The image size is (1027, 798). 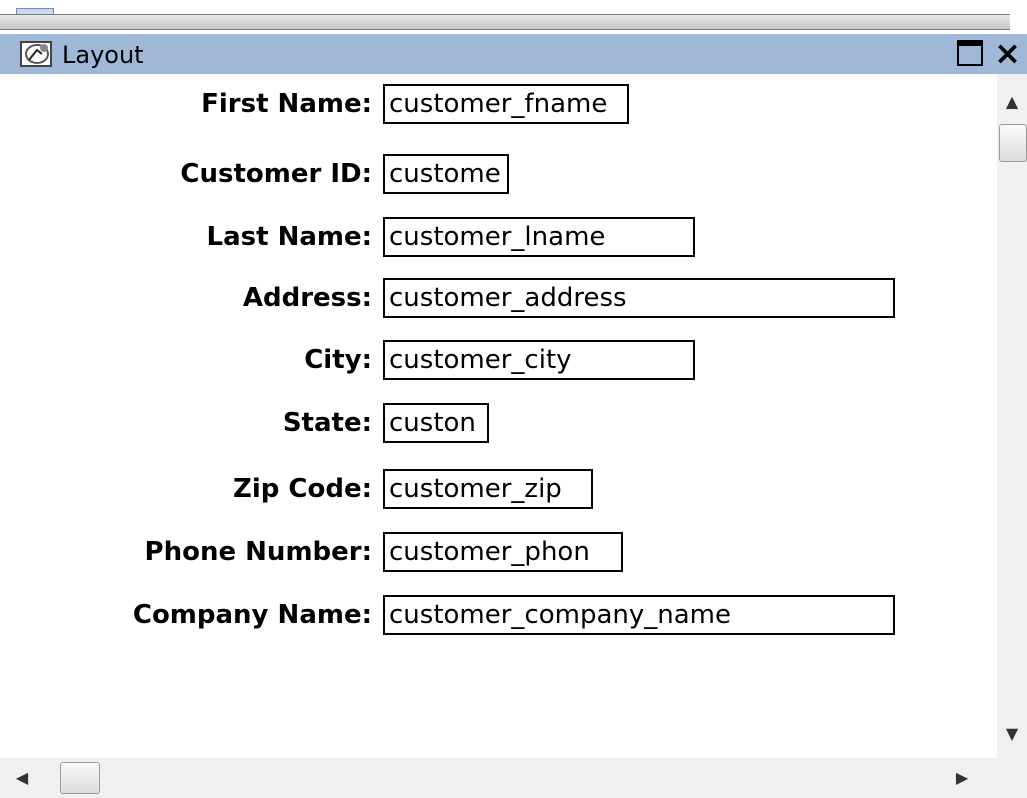 What do you see at coordinates (1012, 102) in the screenshot?
I see `scroll-up-icon: ▲` at bounding box center [1012, 102].